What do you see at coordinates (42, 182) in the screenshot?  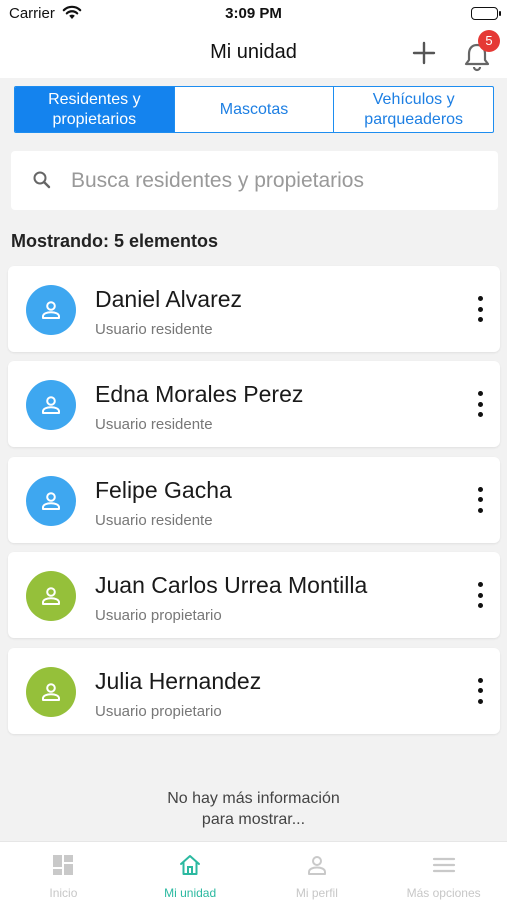 I see `search-icon` at bounding box center [42, 182].